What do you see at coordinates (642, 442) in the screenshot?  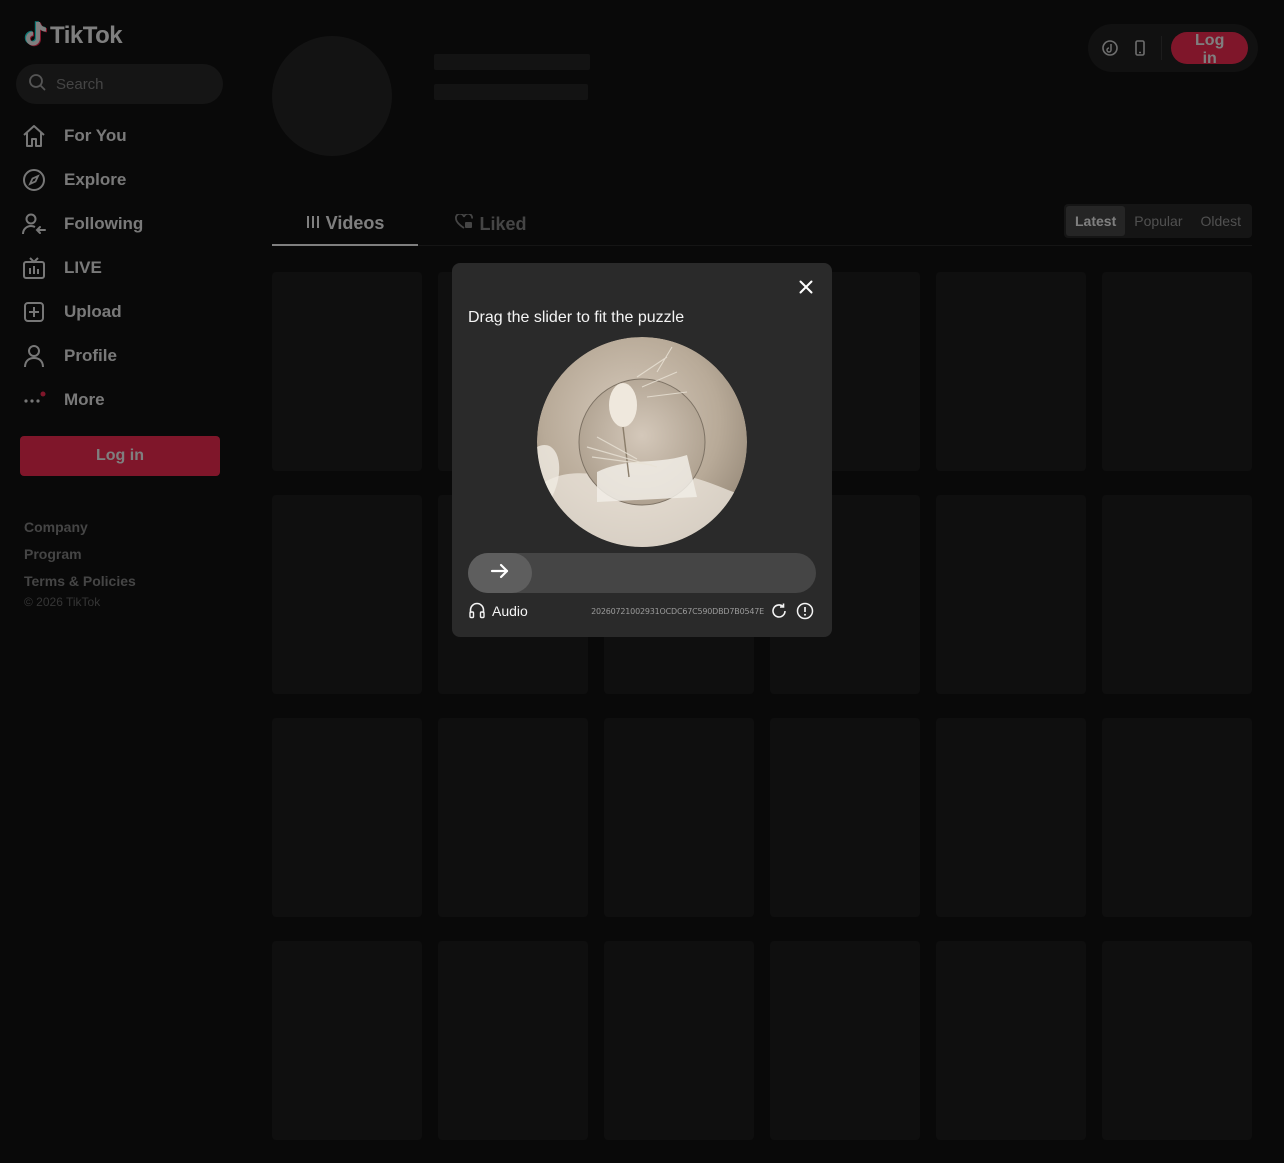 I see `puzzle-image` at bounding box center [642, 442].